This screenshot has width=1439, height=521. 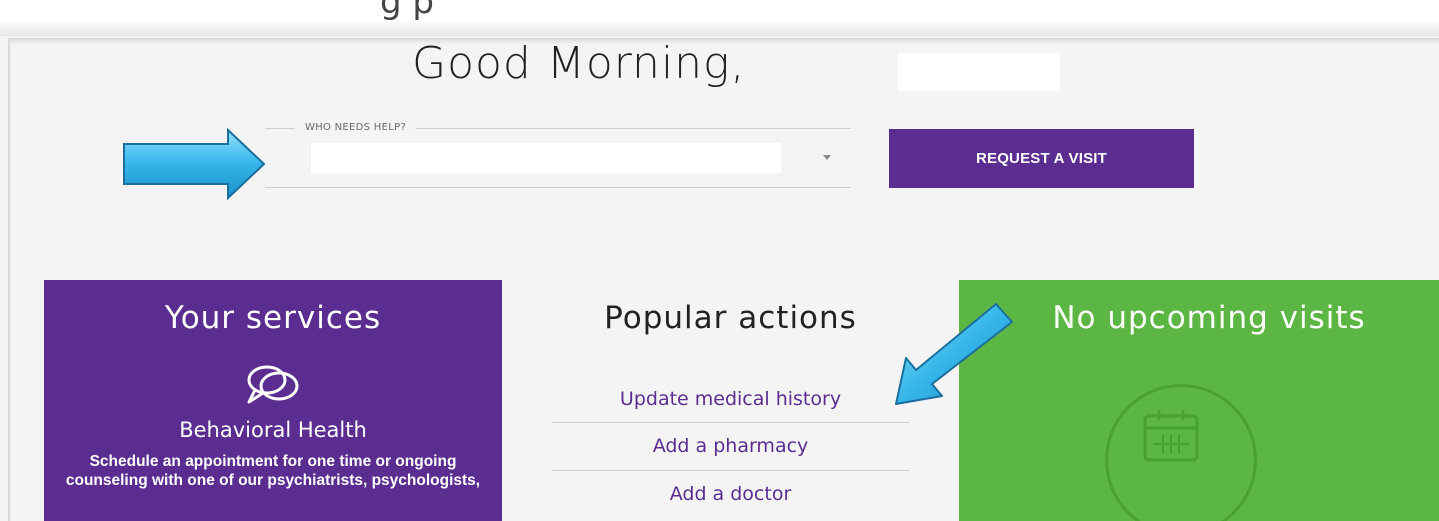 I want to click on who-needs-help-label: WHO NEEDS HELP?, so click(x=356, y=127).